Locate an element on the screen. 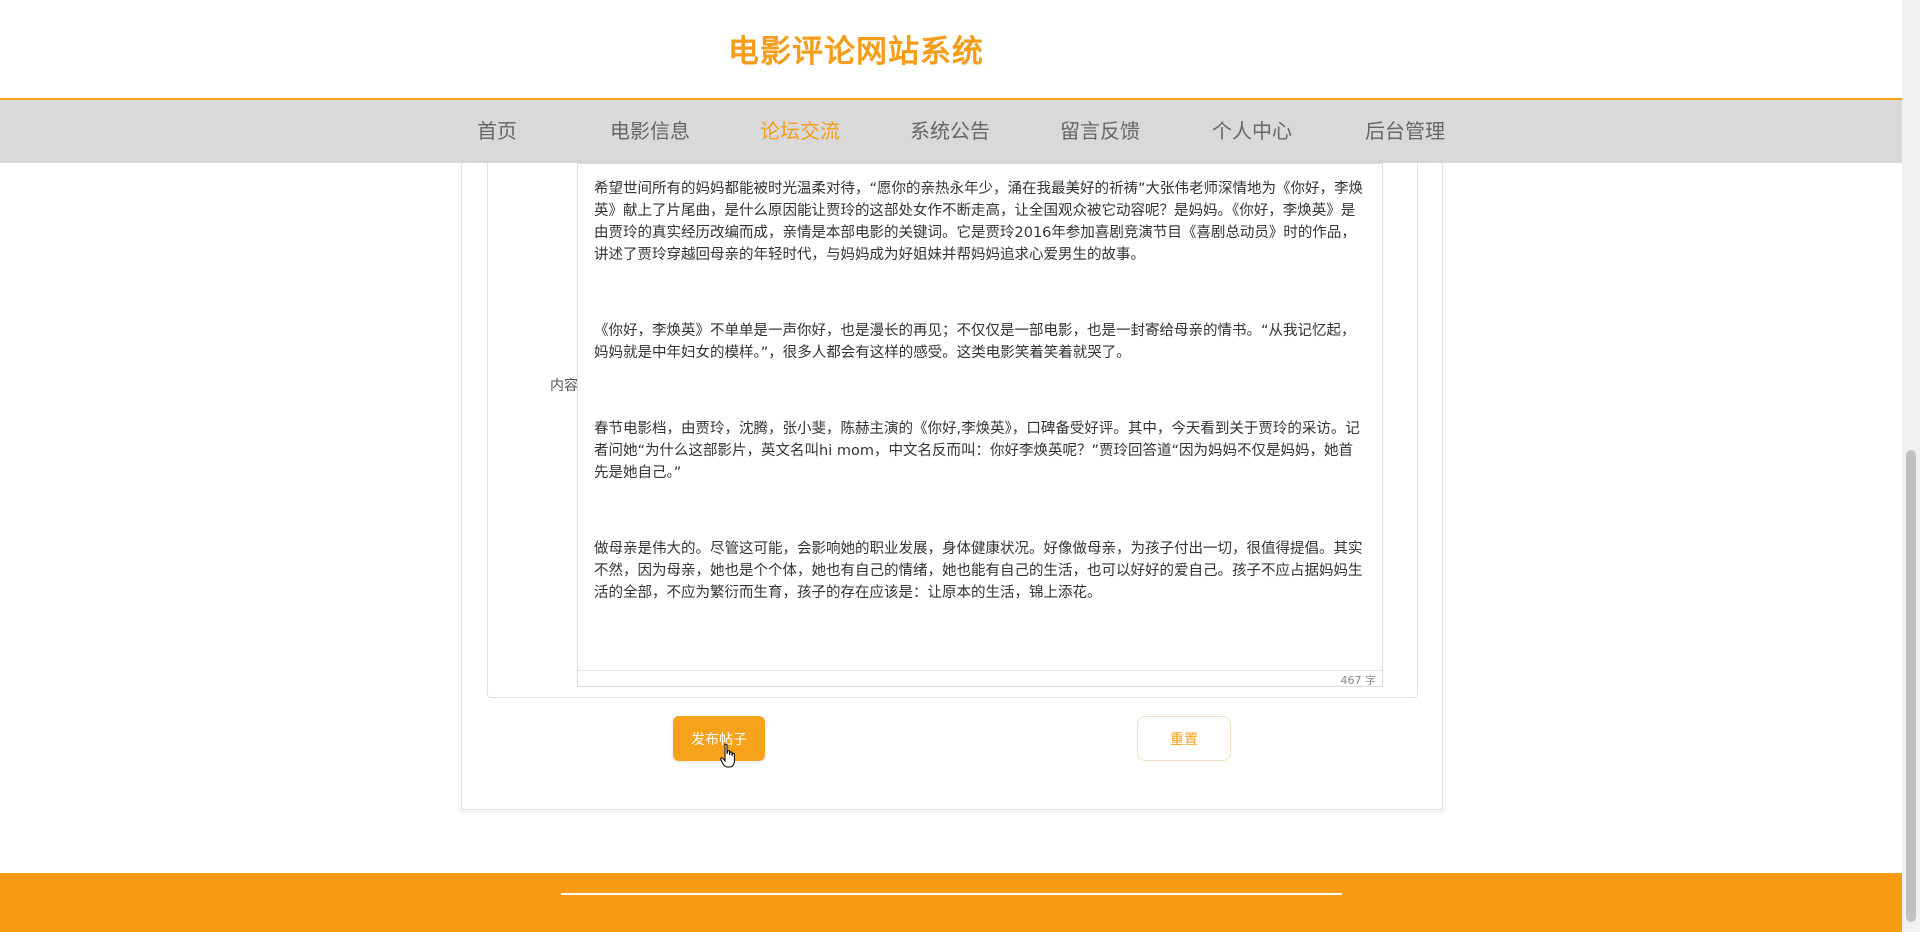  editor-status-bar: 467 字 is located at coordinates (980, 678).